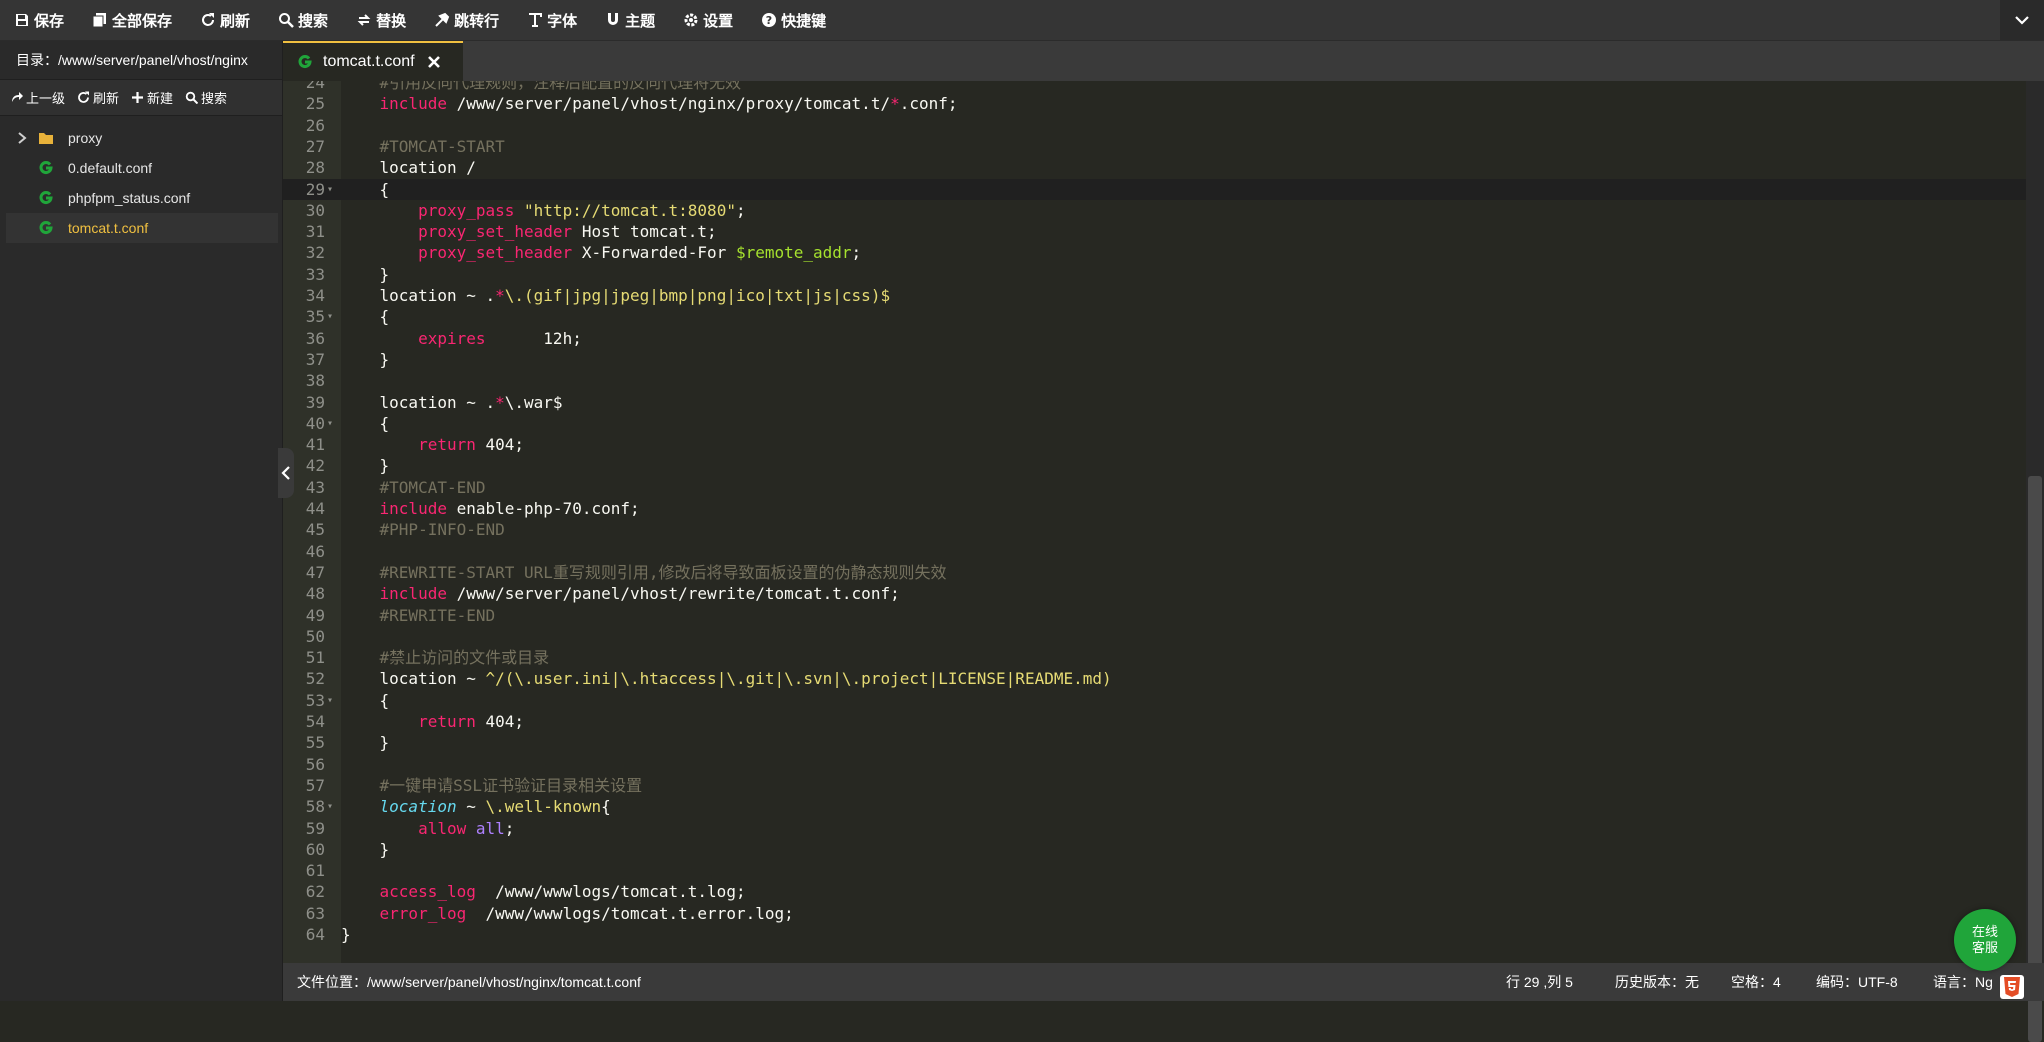 The width and height of the screenshot is (2044, 1042). I want to click on code-line: 56, so click(1154, 764).